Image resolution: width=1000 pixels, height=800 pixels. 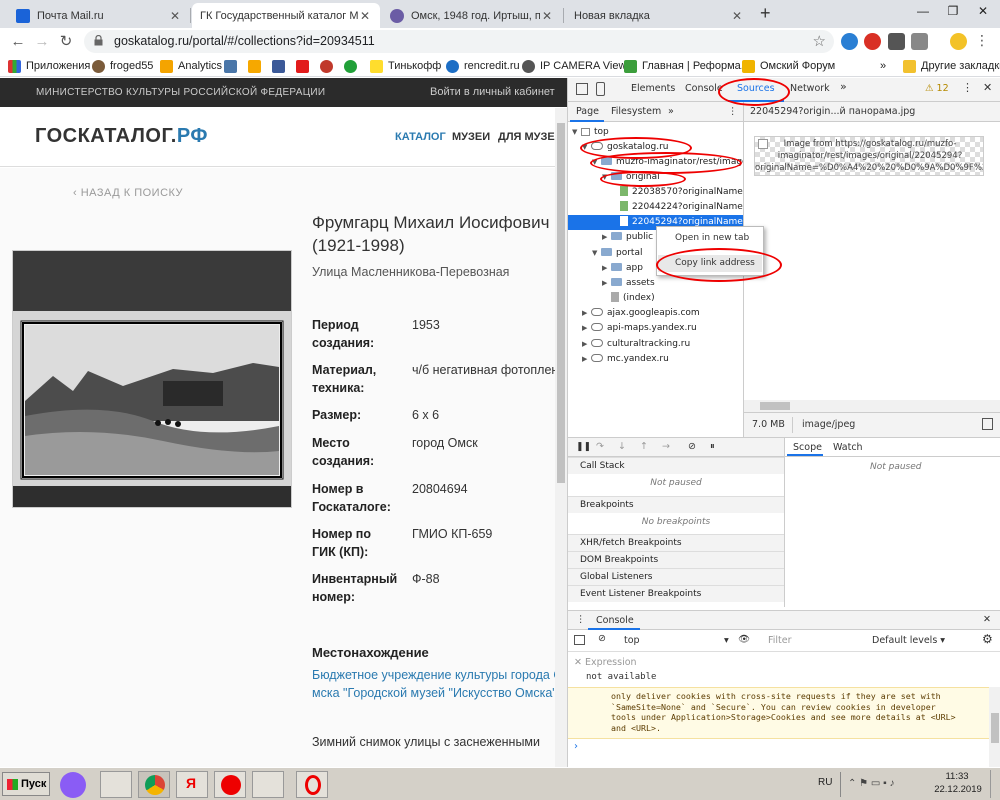 What do you see at coordinates (908, 640) in the screenshot?
I see `log-levels-dropdown: Default levels ▾` at bounding box center [908, 640].